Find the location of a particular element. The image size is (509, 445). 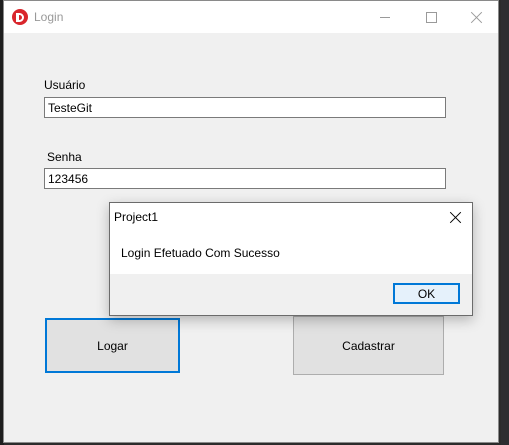

app-icon is located at coordinates (20, 17).